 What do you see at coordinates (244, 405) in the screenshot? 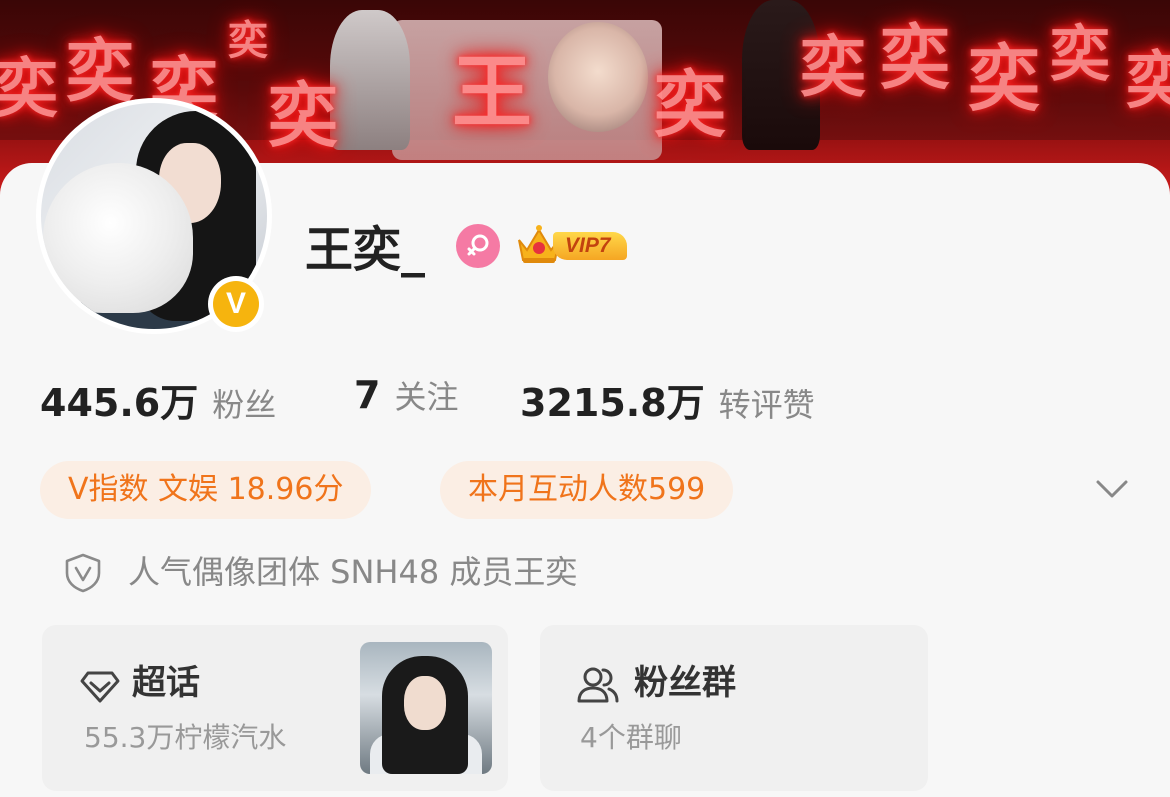
I see `followers-label: 粉丝` at bounding box center [244, 405].